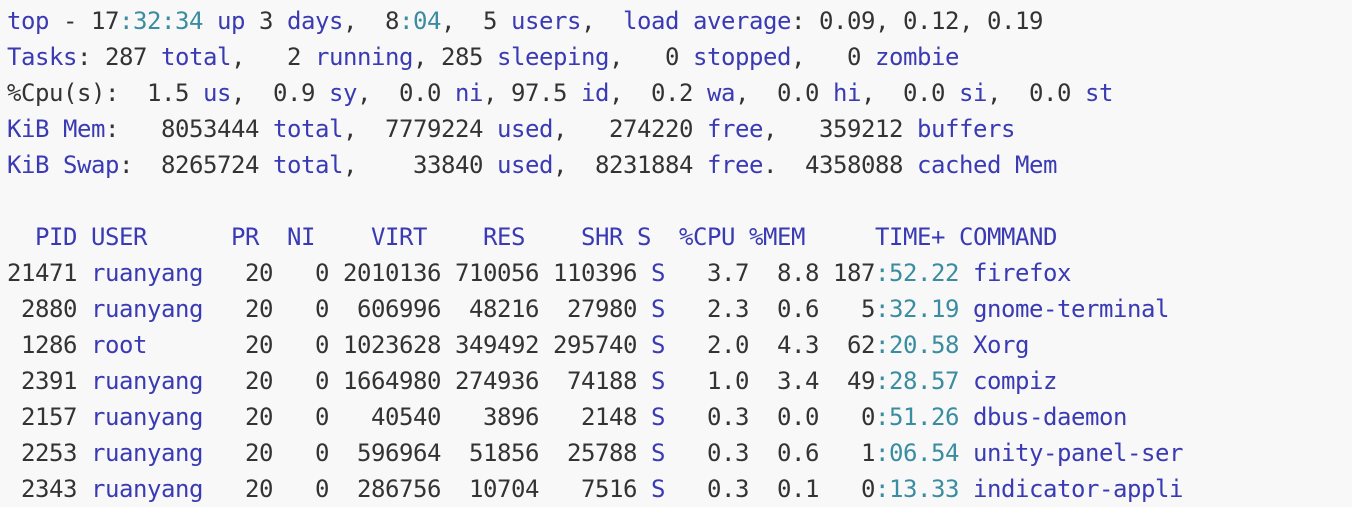 The width and height of the screenshot is (1352, 507). What do you see at coordinates (917, 57) in the screenshot?
I see `summary-segment: zombie` at bounding box center [917, 57].